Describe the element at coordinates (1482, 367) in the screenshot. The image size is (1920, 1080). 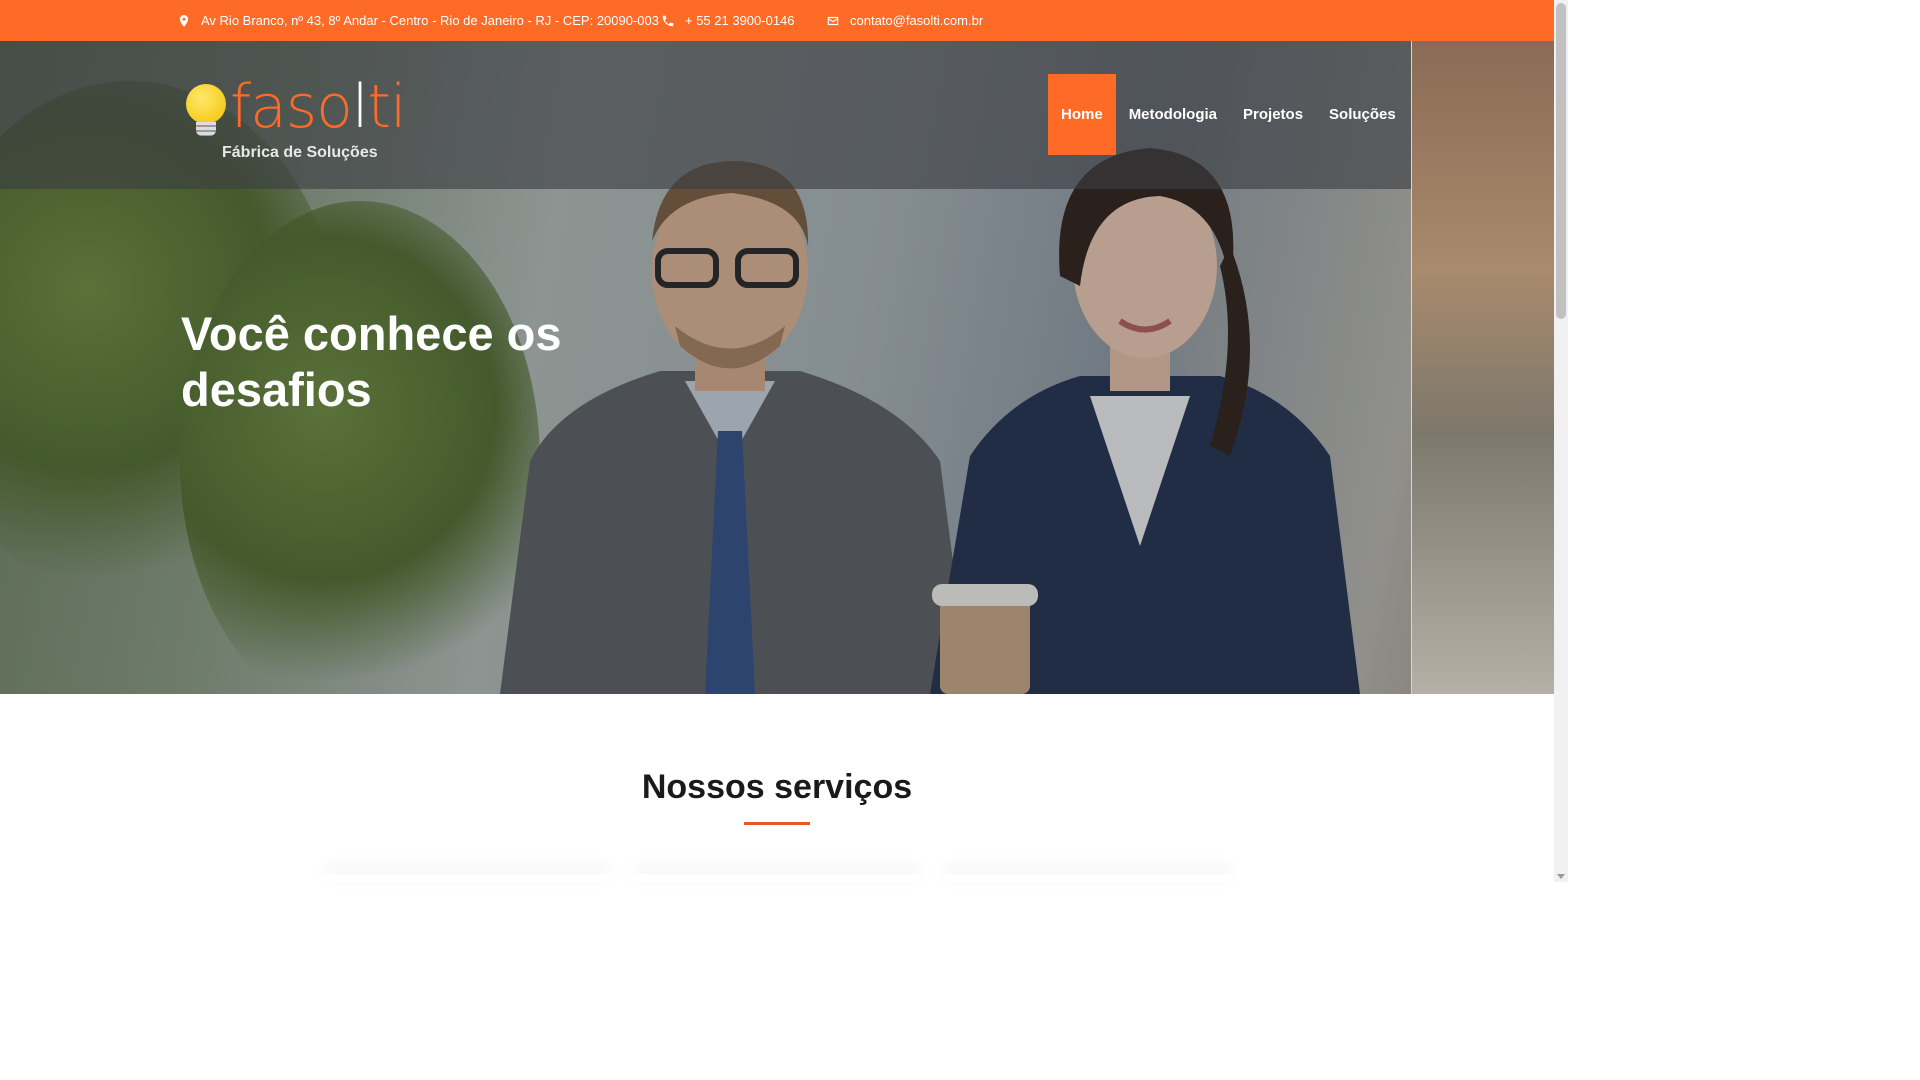
I see `next-slide-preview` at that location.